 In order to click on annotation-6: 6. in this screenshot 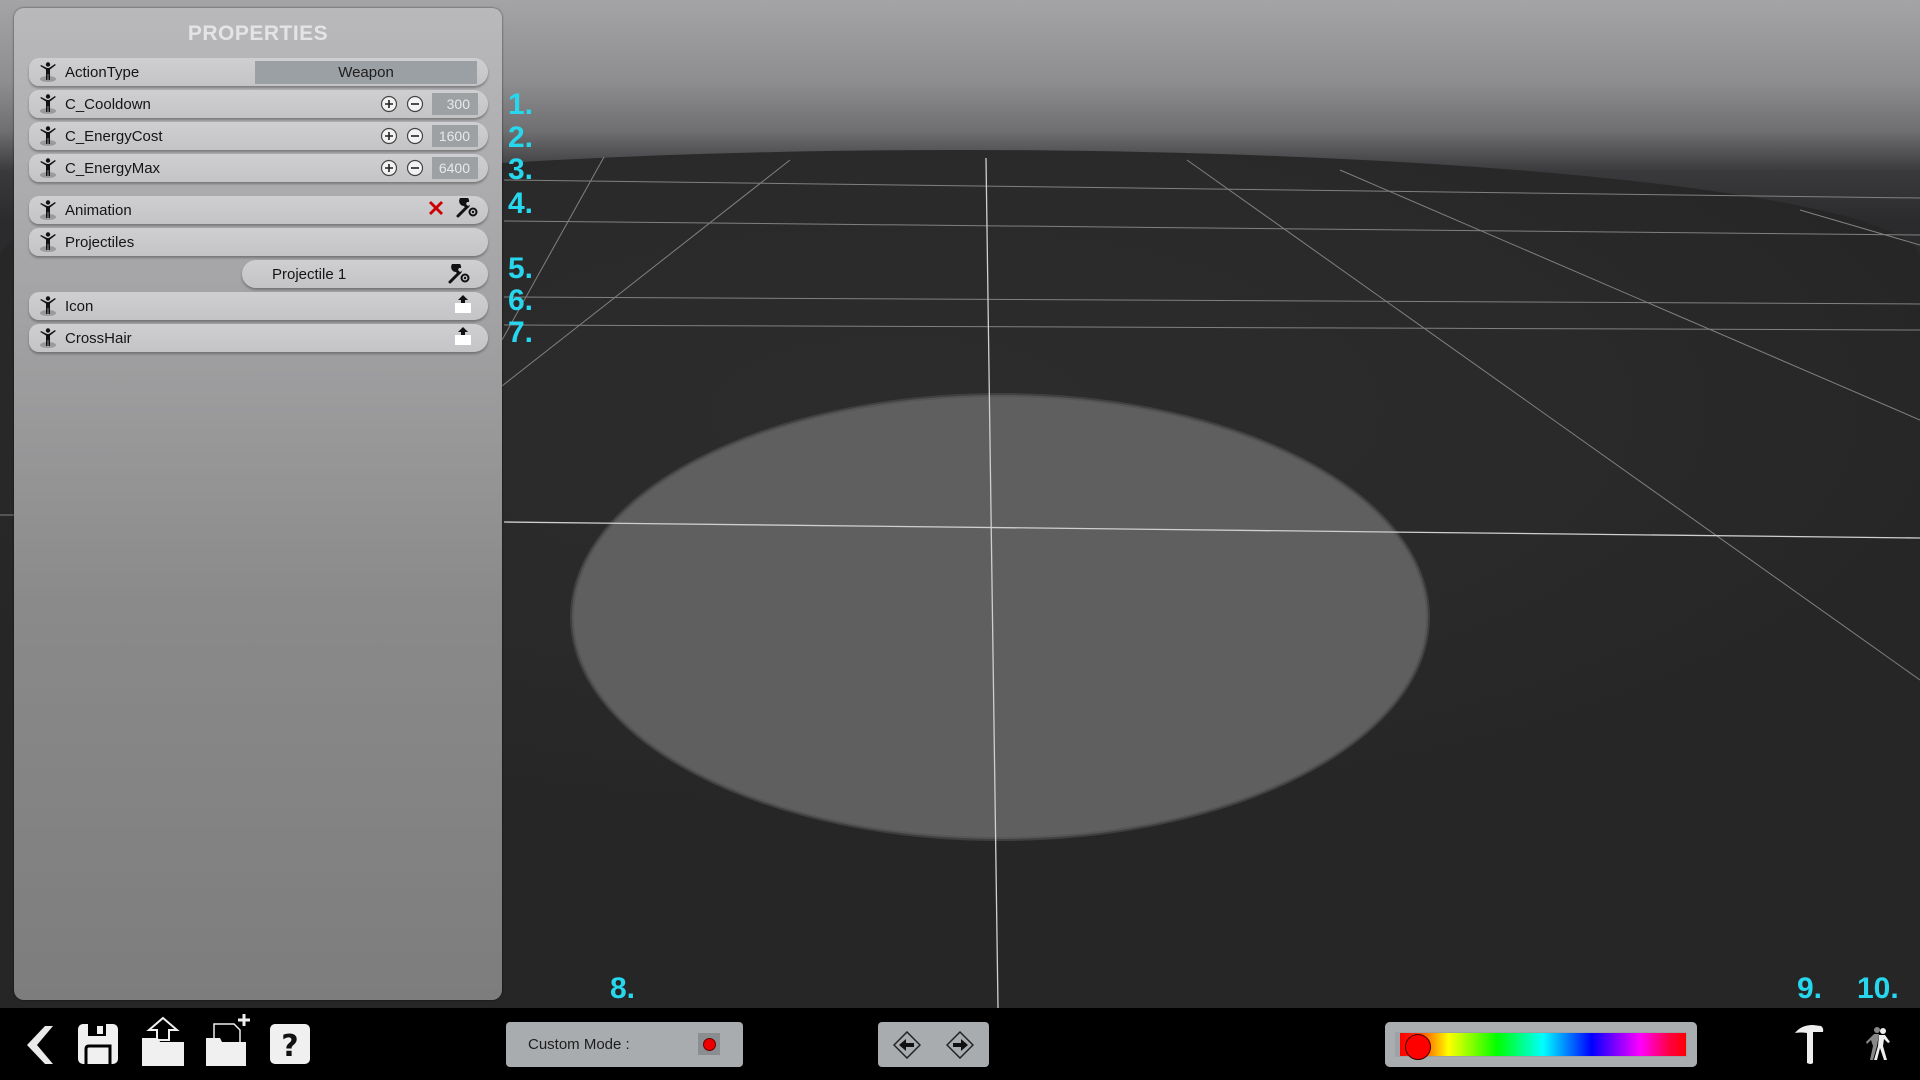, I will do `click(521, 300)`.